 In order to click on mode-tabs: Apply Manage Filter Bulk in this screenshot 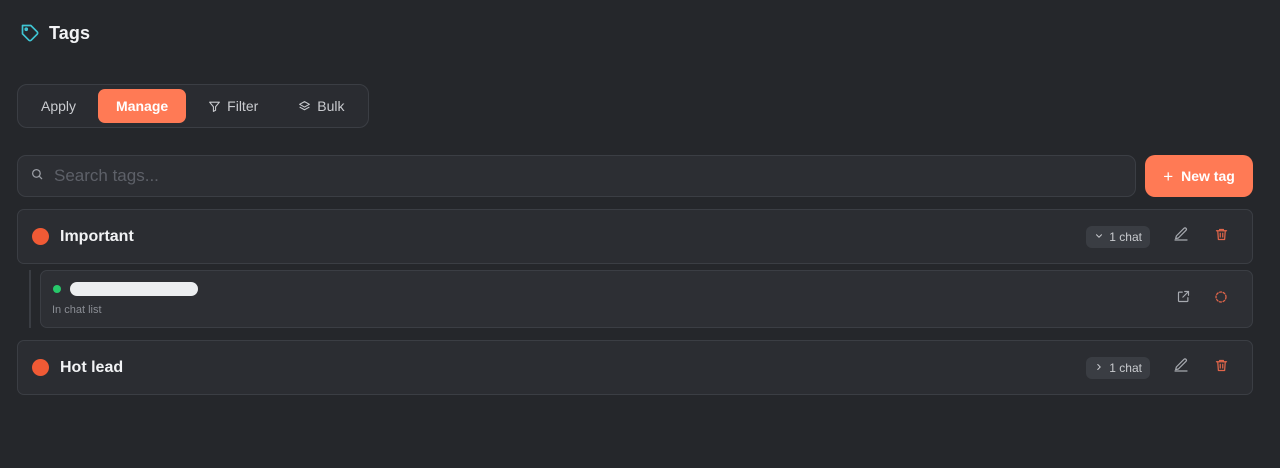, I will do `click(193, 106)`.